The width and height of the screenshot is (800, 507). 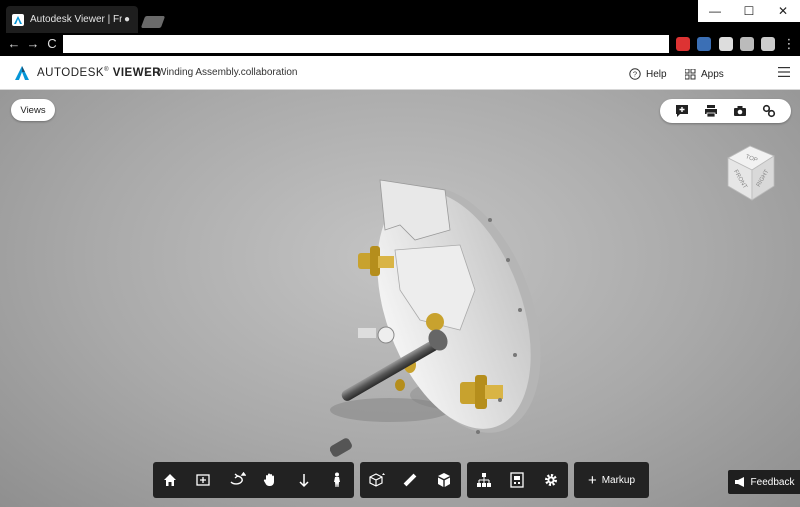 I want to click on minimize-button: —, so click(x=715, y=11).